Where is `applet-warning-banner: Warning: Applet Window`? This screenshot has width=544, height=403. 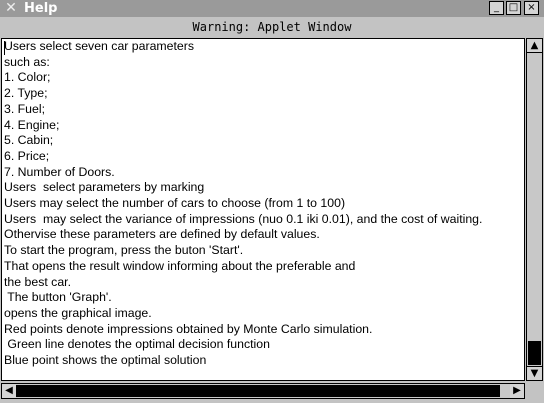
applet-warning-banner: Warning: Applet Window is located at coordinates (272, 27).